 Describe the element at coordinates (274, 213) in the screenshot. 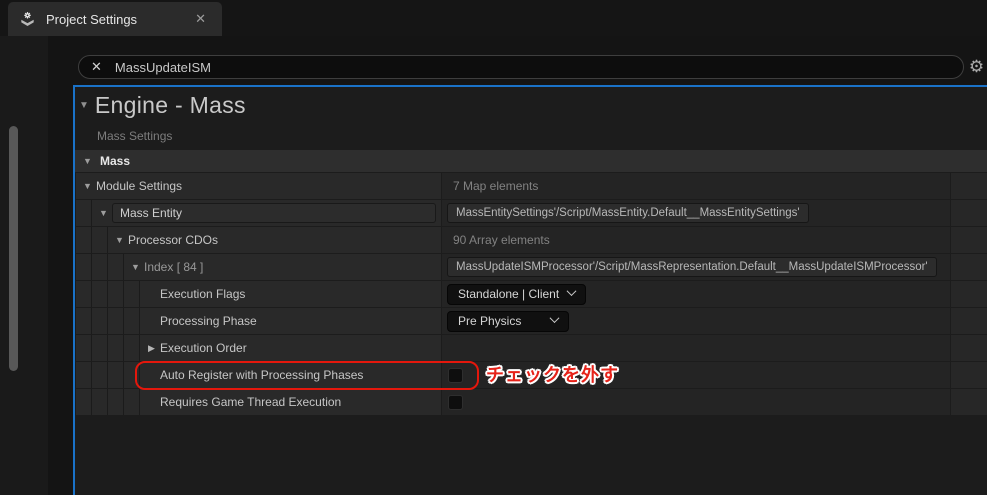

I see `map-key-field: Mass Entity` at that location.